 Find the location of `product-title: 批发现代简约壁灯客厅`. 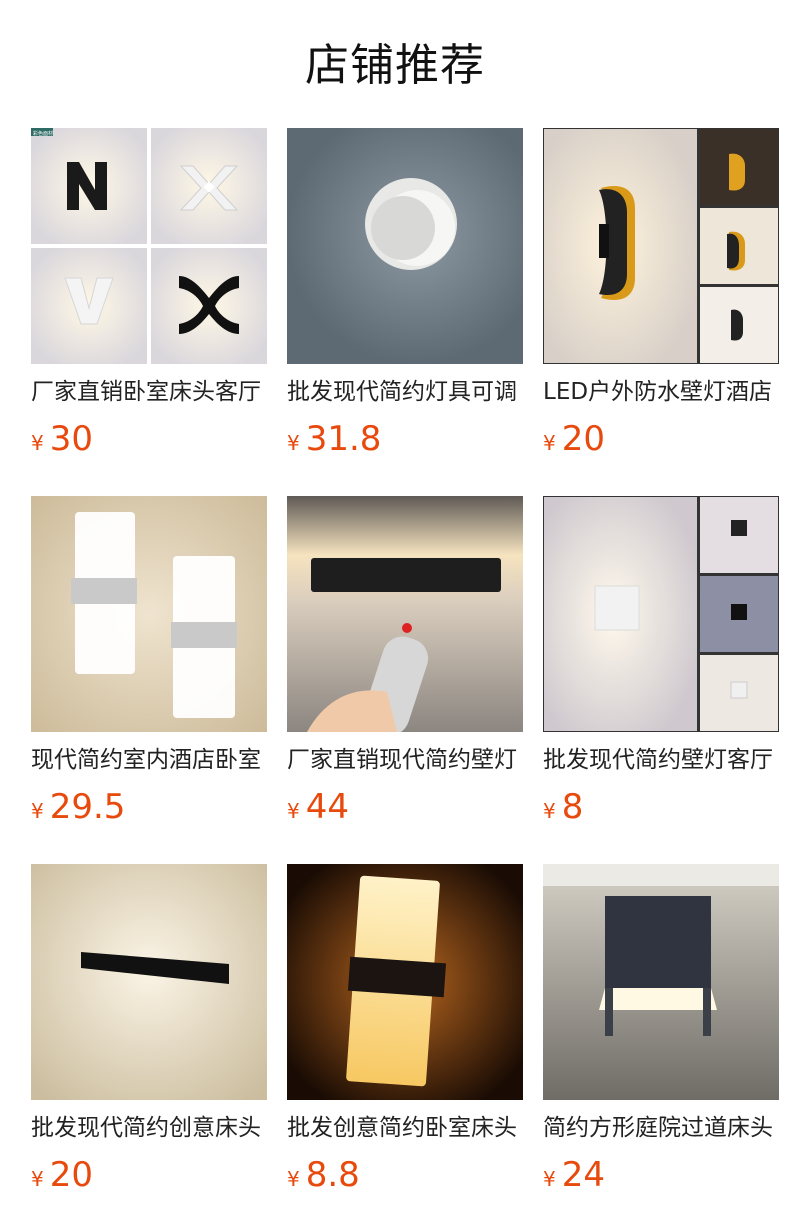

product-title: 批发现代简约壁灯客厅 is located at coordinates (661, 760).